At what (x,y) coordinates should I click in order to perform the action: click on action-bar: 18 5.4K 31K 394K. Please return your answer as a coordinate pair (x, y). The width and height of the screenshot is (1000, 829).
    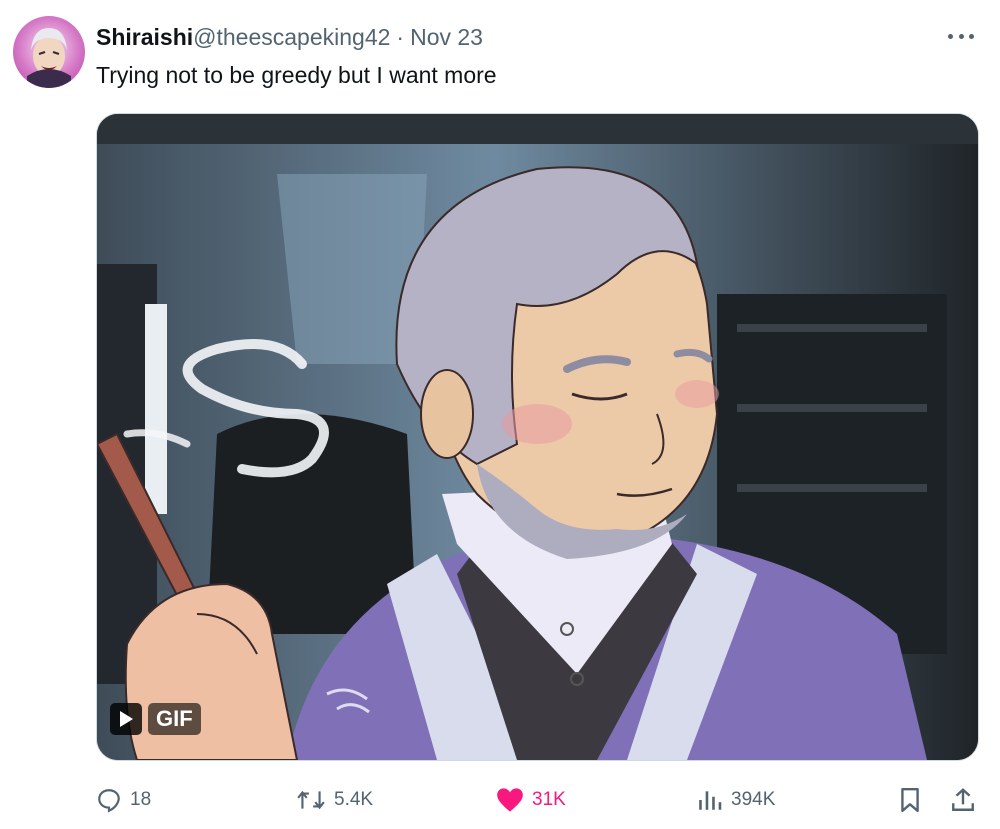
    Looking at the image, I should click on (500, 800).